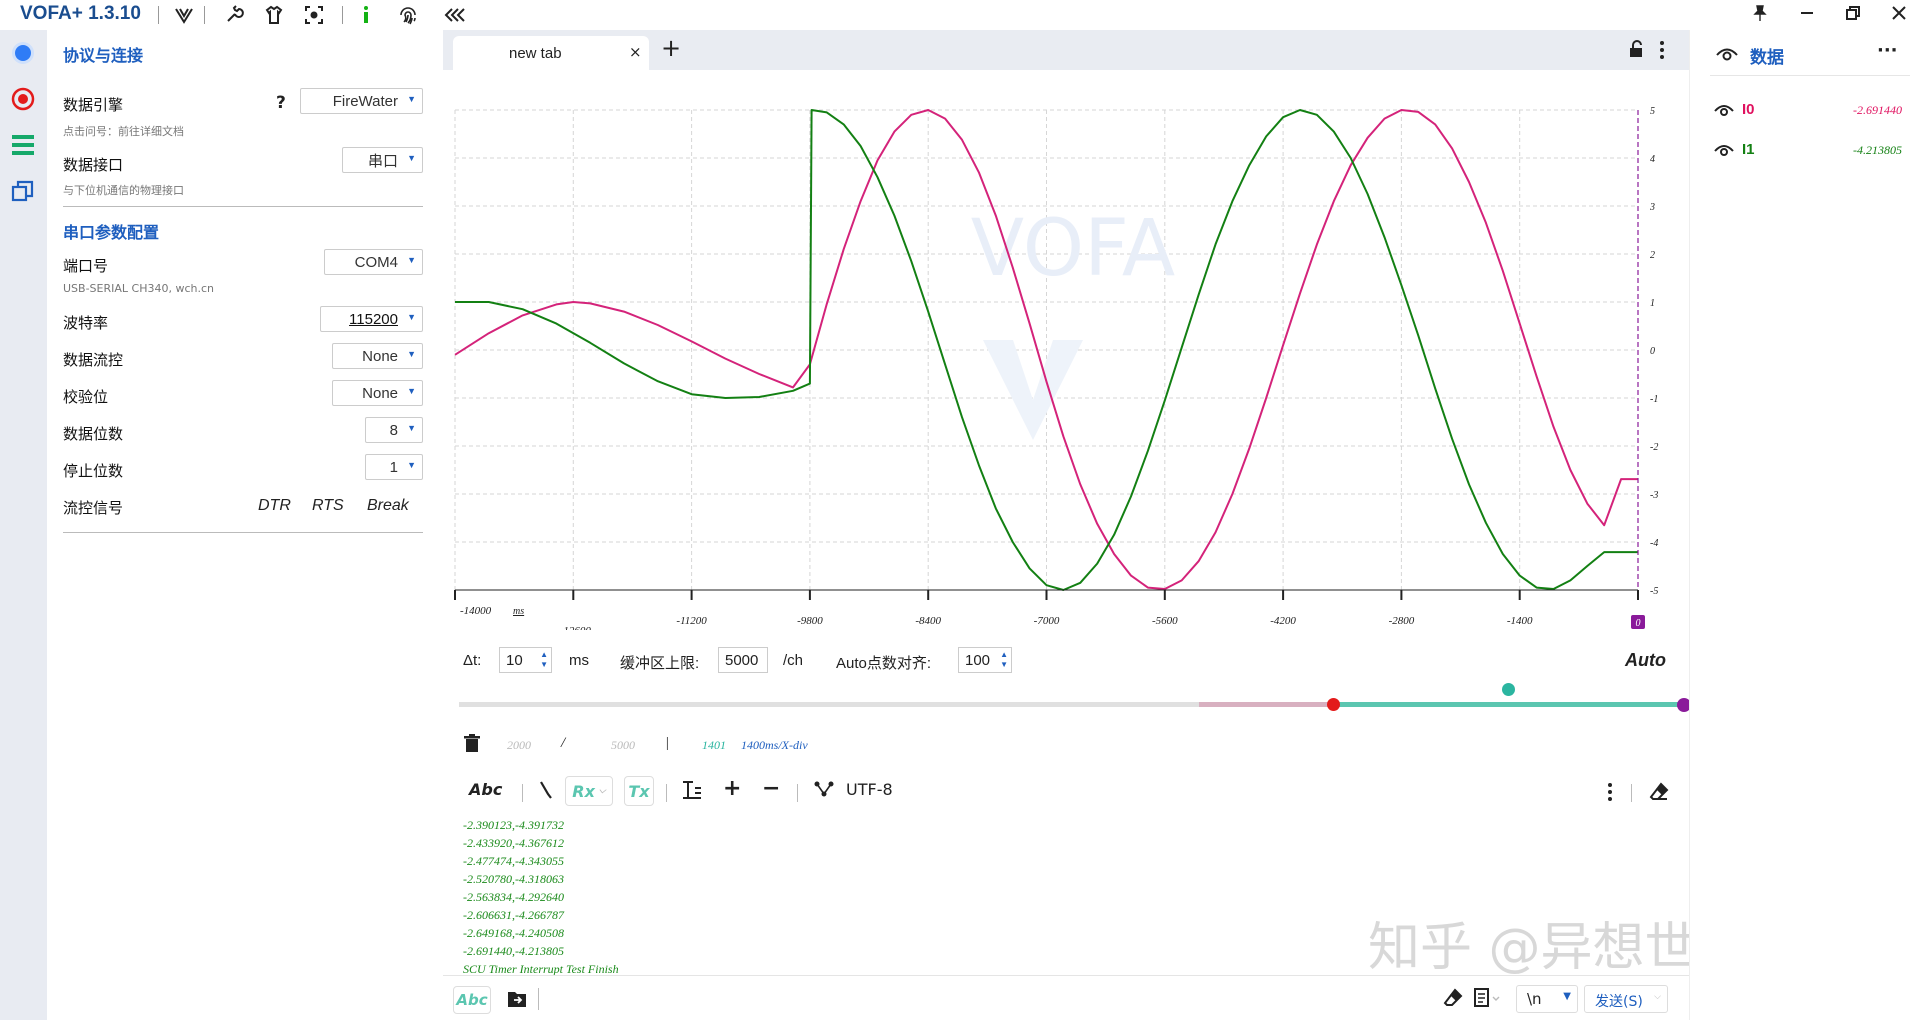  I want to click on section-title-connection: 协议与连接, so click(103, 56).